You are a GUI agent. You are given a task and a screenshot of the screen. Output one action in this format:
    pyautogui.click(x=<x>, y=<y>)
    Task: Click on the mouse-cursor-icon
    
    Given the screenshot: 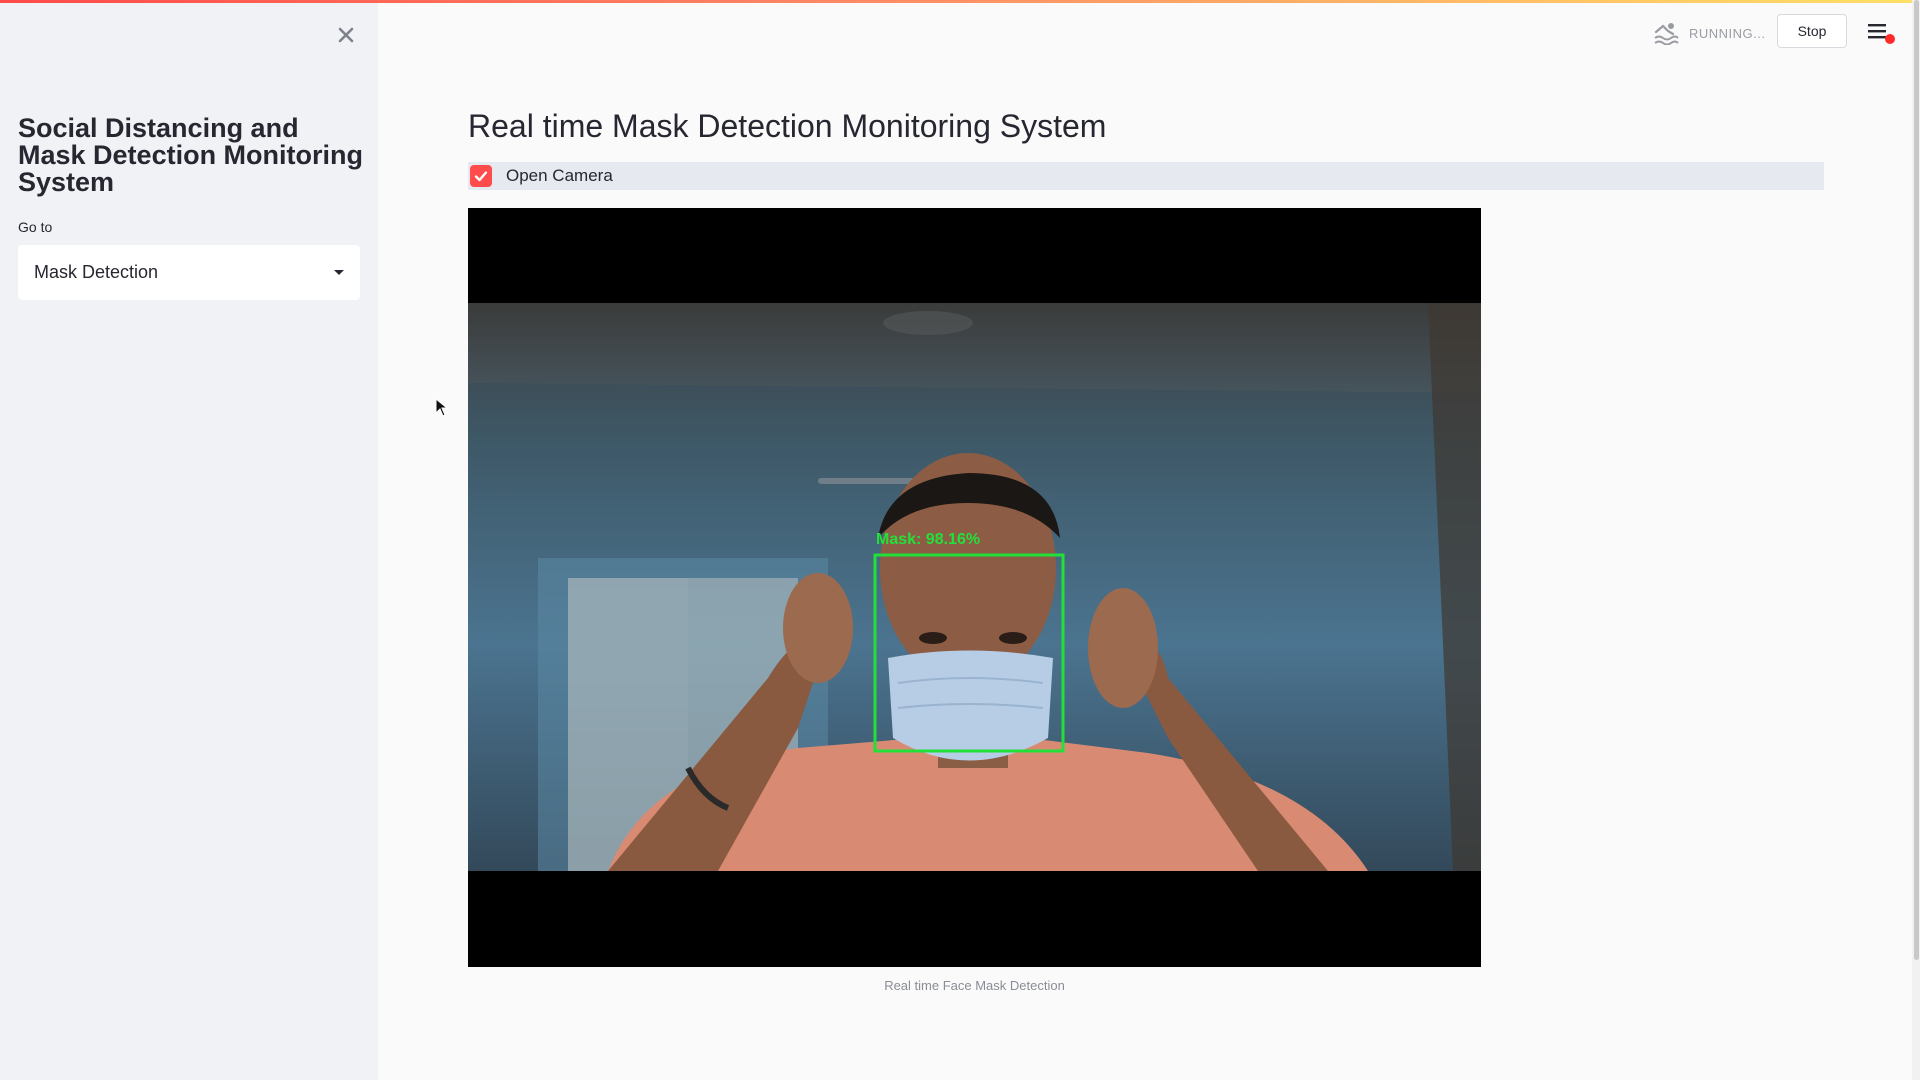 What is the action you would take?
    pyautogui.click(x=442, y=407)
    